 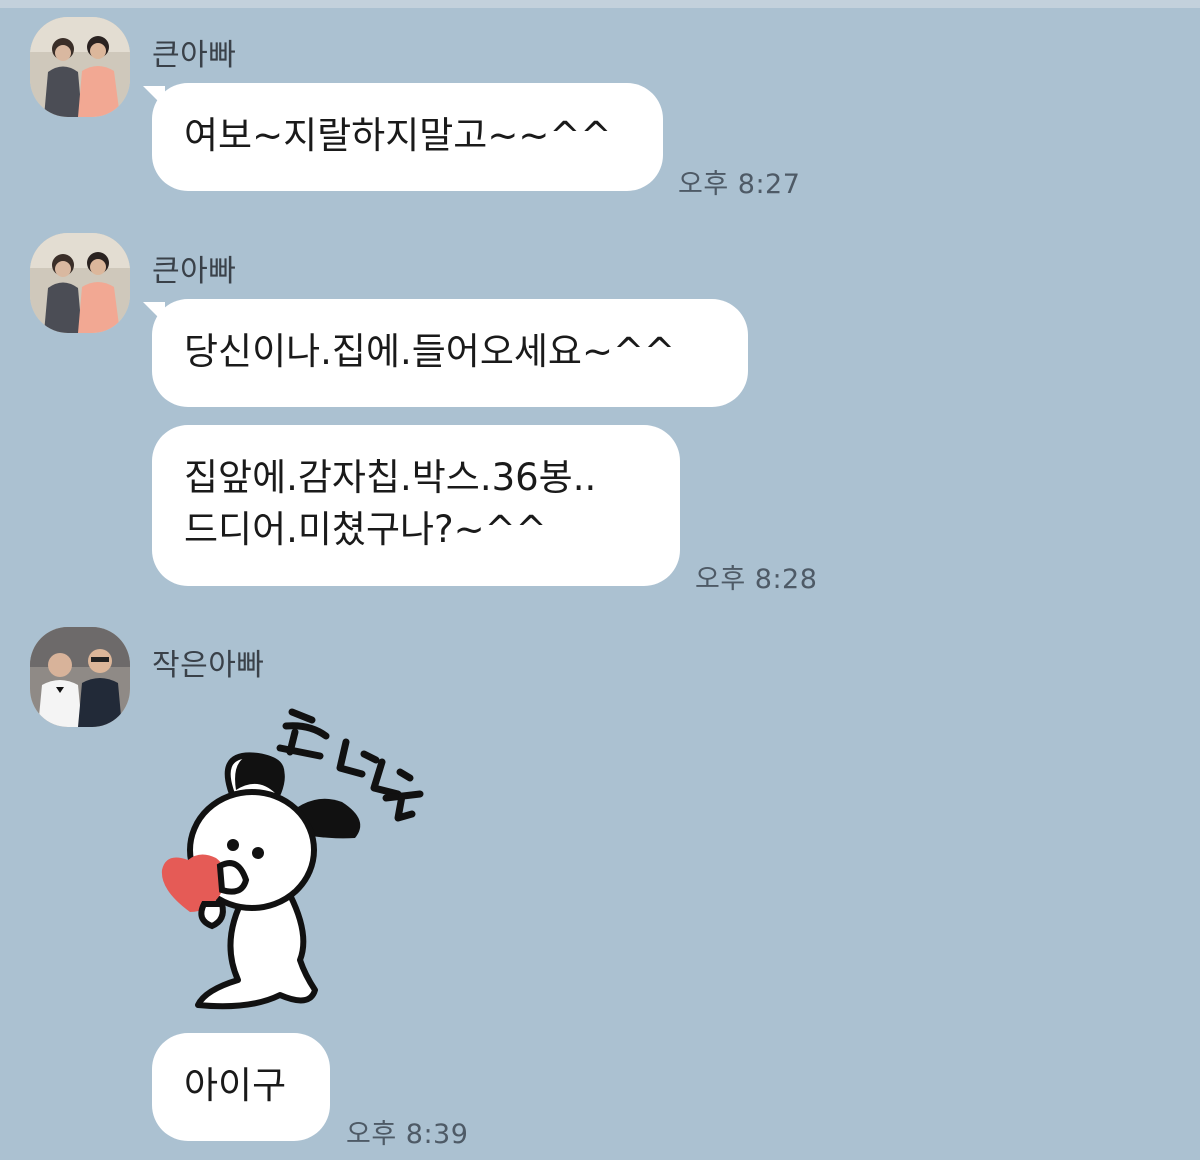 What do you see at coordinates (208, 665) in the screenshot?
I see `sender-name: 작은아빠` at bounding box center [208, 665].